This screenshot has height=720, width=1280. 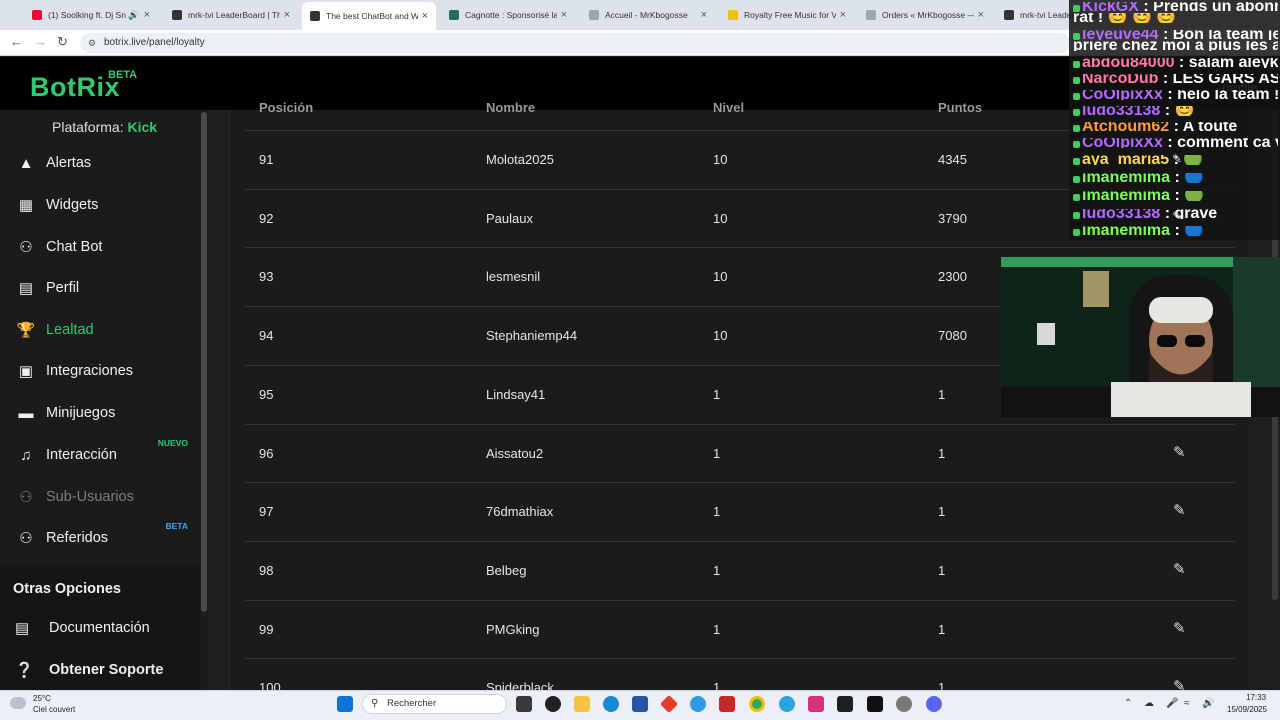 What do you see at coordinates (934, 704) in the screenshot?
I see `discord-icon` at bounding box center [934, 704].